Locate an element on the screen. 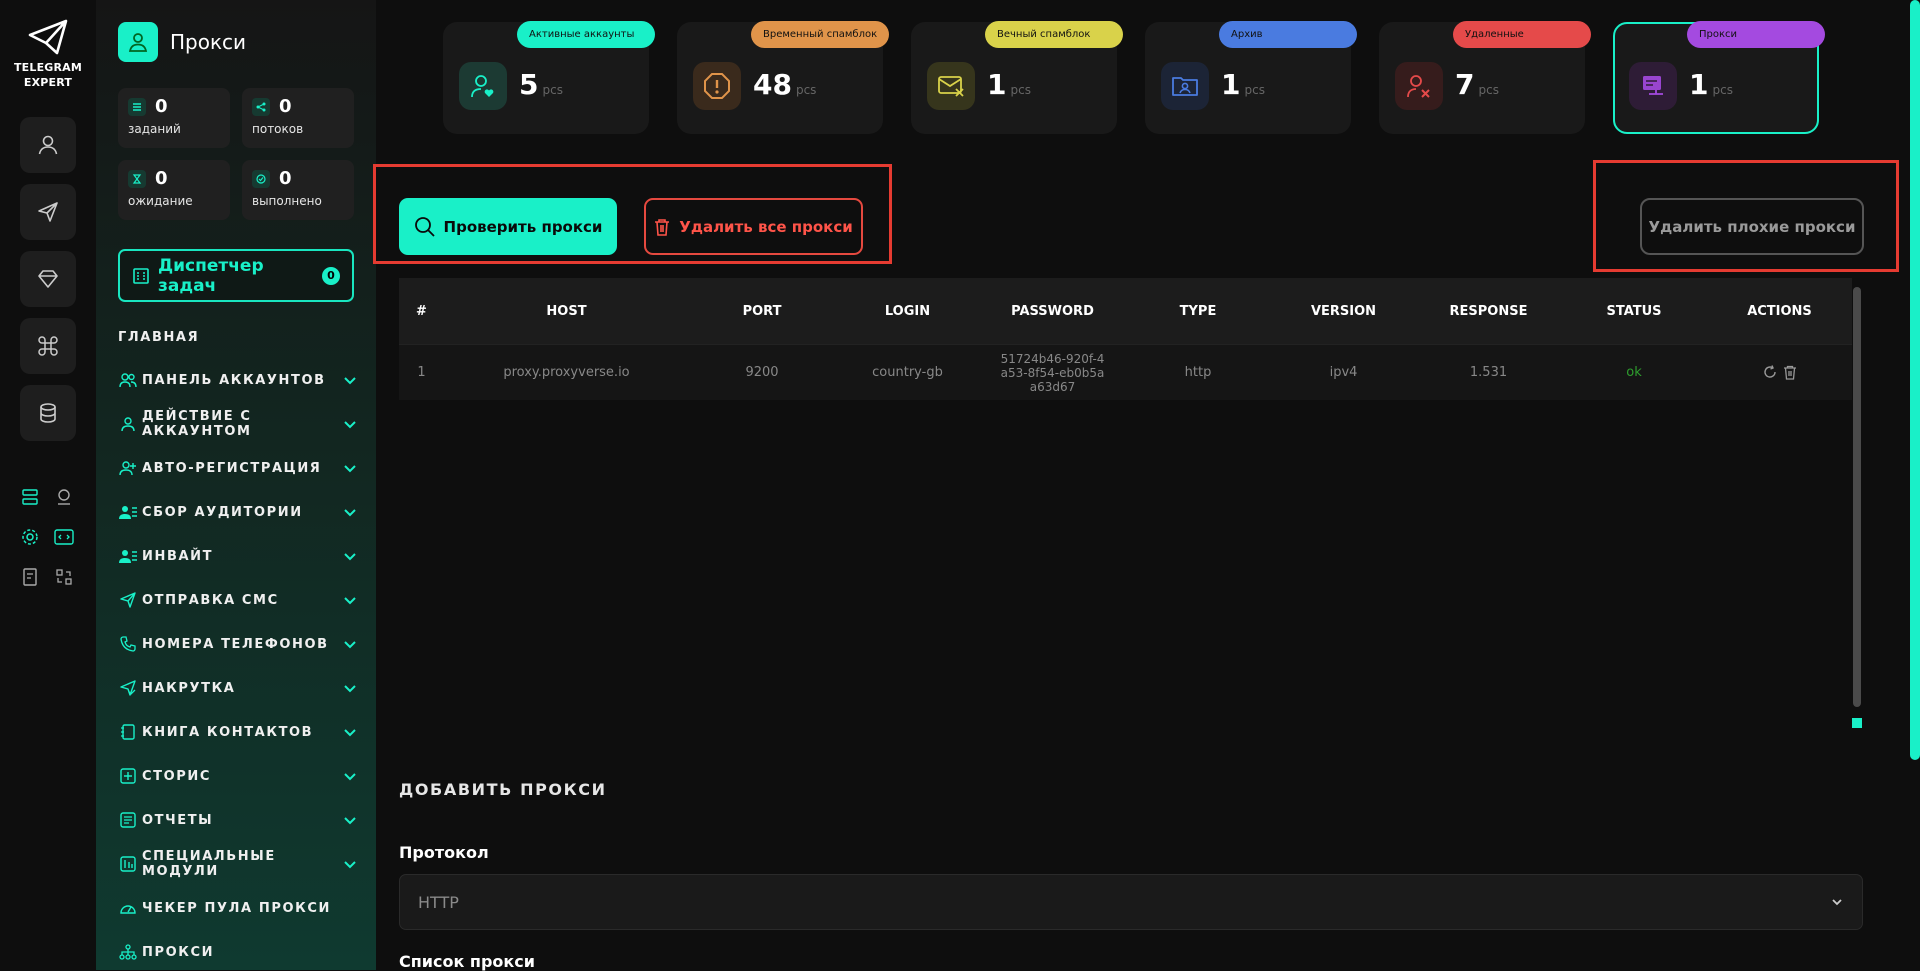  delete-bad-proxy-button: Удалить плохие прокси is located at coordinates (1752, 226).